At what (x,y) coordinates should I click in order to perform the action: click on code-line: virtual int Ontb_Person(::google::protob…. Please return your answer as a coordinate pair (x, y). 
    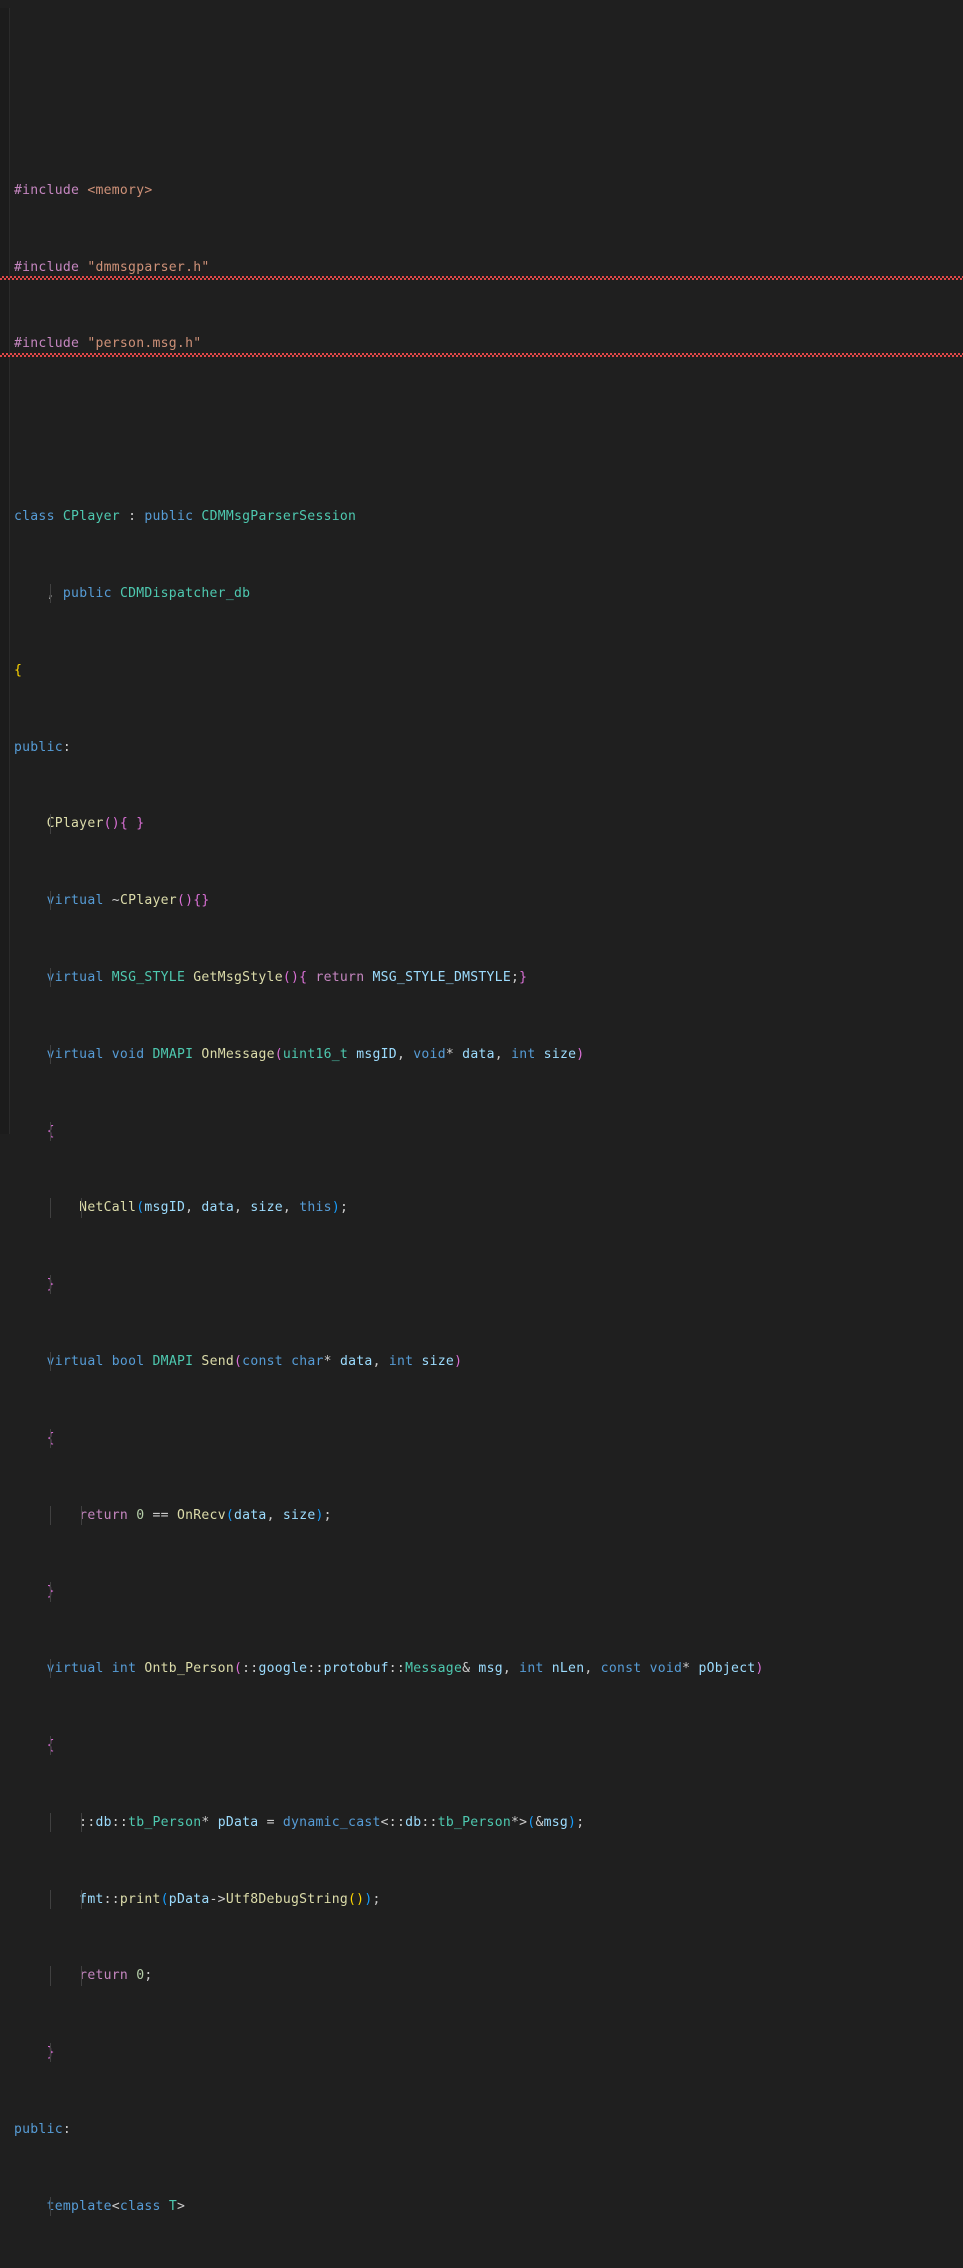
    Looking at the image, I should click on (481, 1669).